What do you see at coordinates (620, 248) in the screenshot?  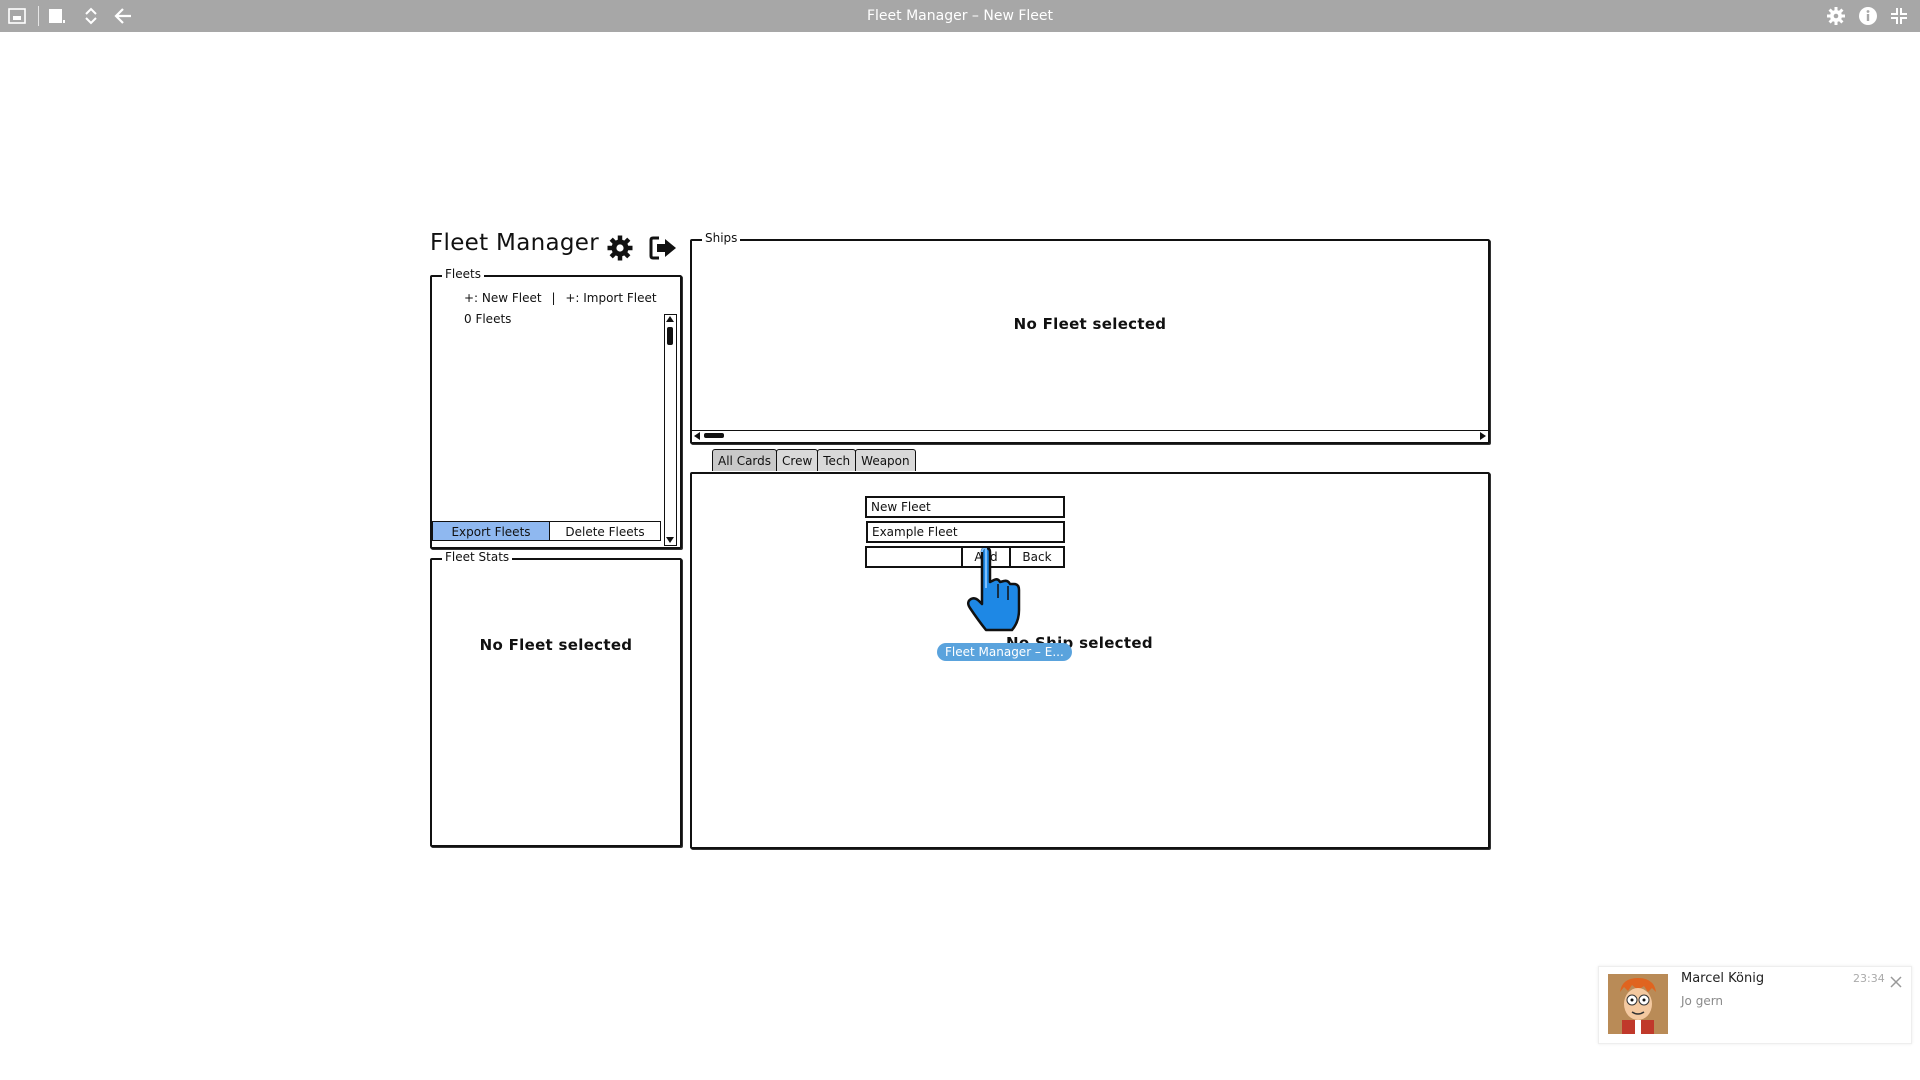 I see `gear-icon` at bounding box center [620, 248].